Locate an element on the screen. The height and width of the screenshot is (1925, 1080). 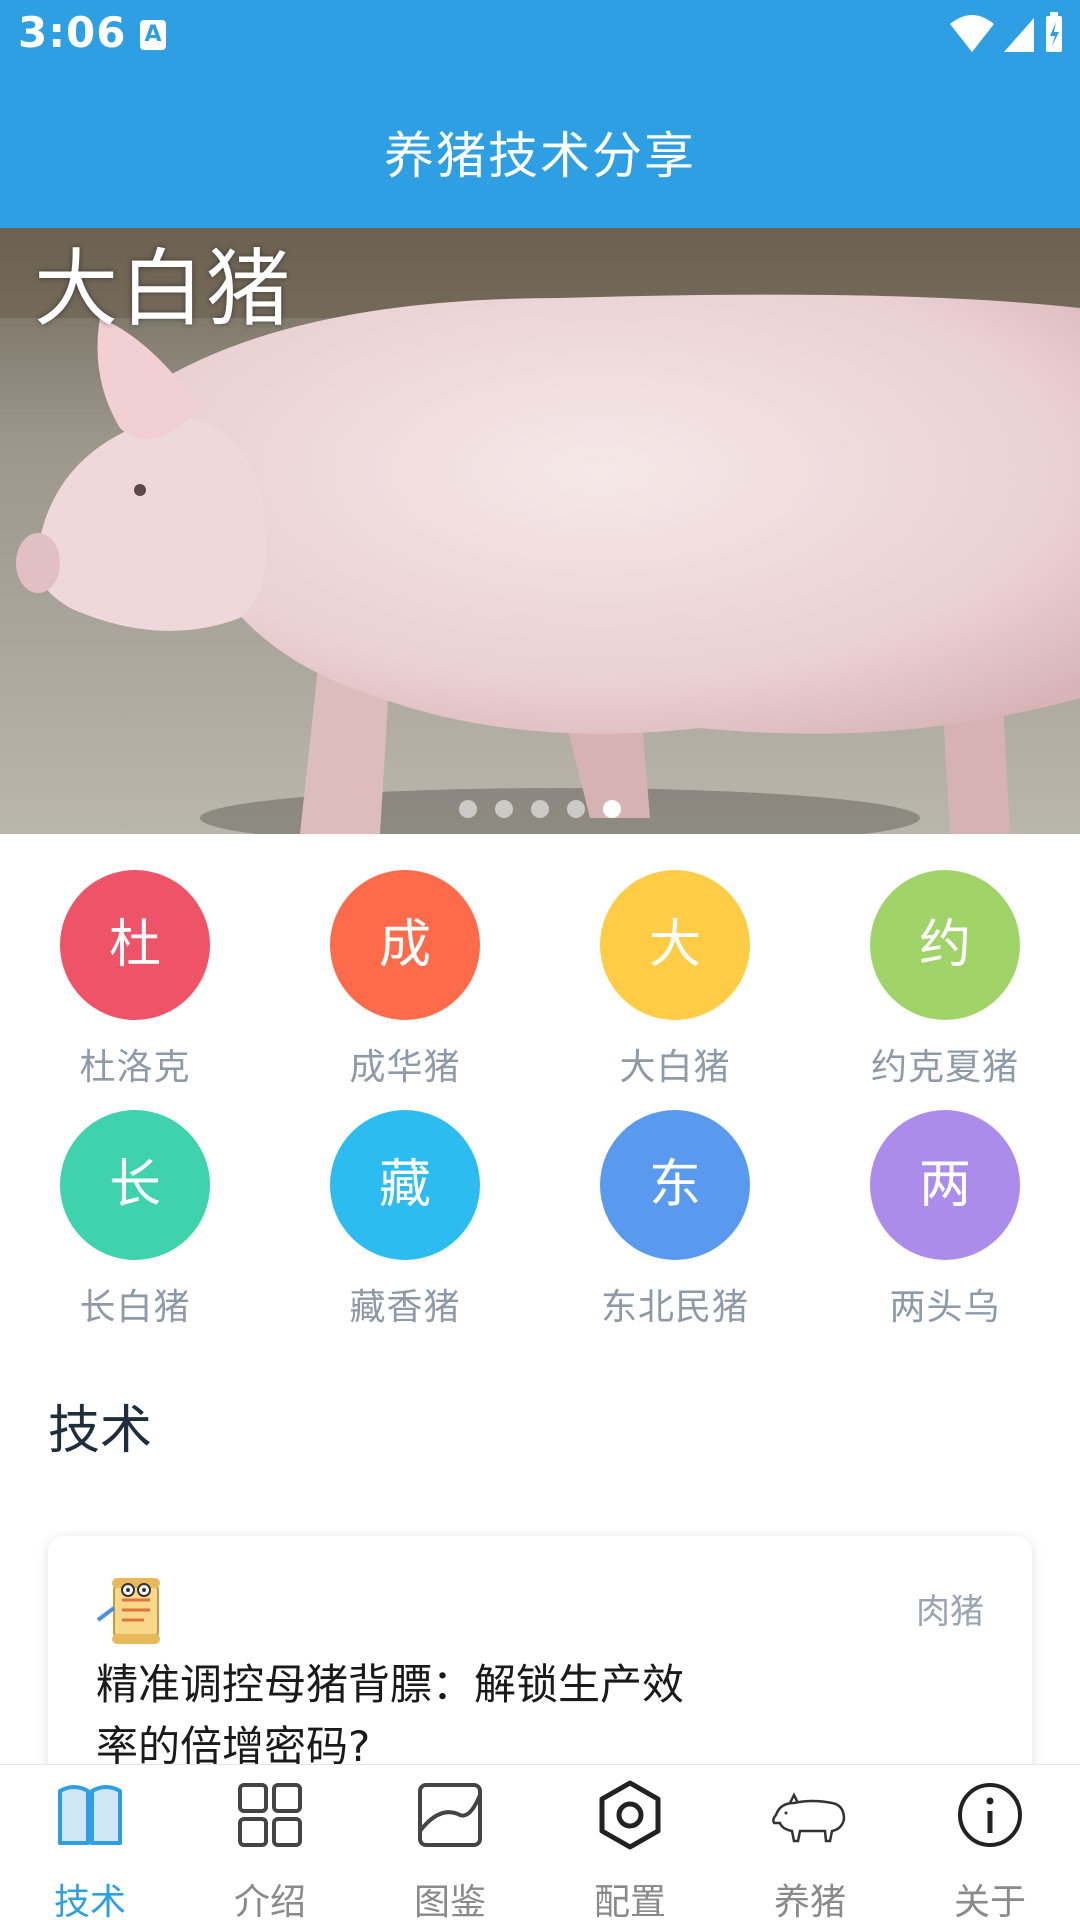
breed-item: 两 两头乌 is located at coordinates (945, 1220).